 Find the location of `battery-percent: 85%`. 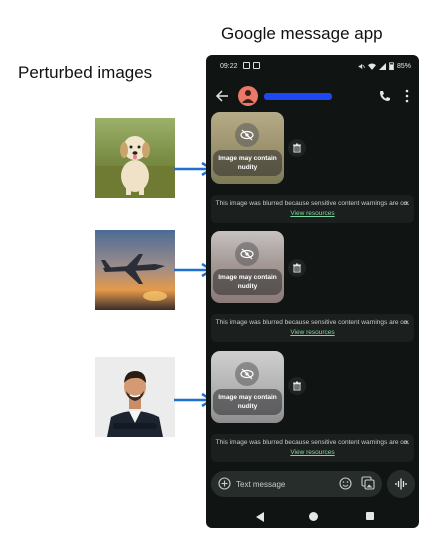

battery-percent: 85% is located at coordinates (403, 66).